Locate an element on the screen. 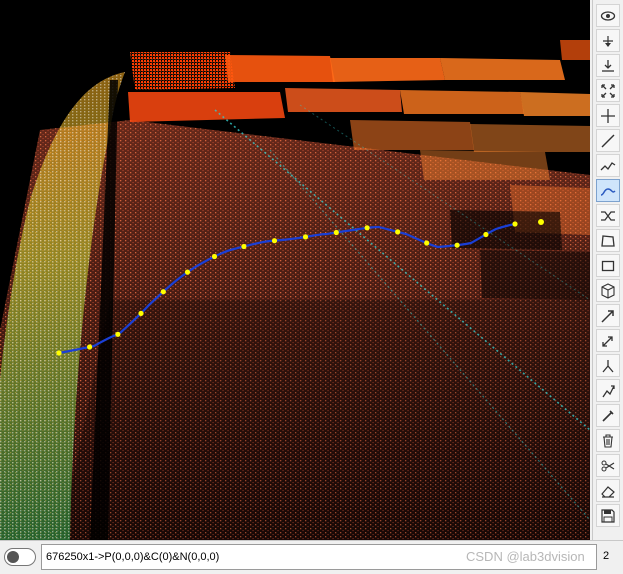 This screenshot has height=574, width=623. toggle-knob is located at coordinates (13, 557).